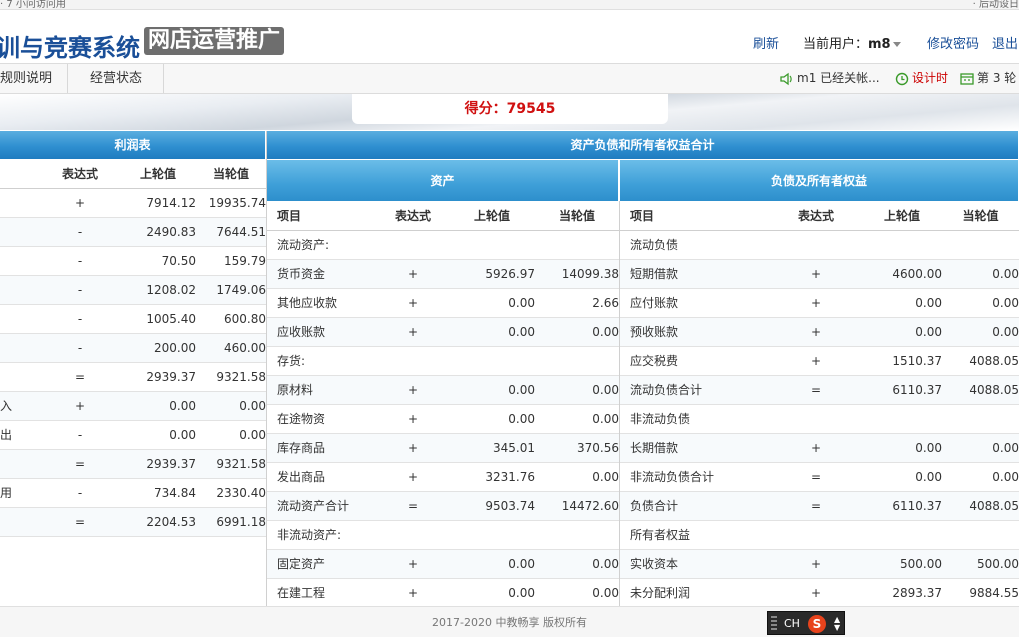 This screenshot has width=1019, height=637. I want to click on income-col-item, so click(20, 174).